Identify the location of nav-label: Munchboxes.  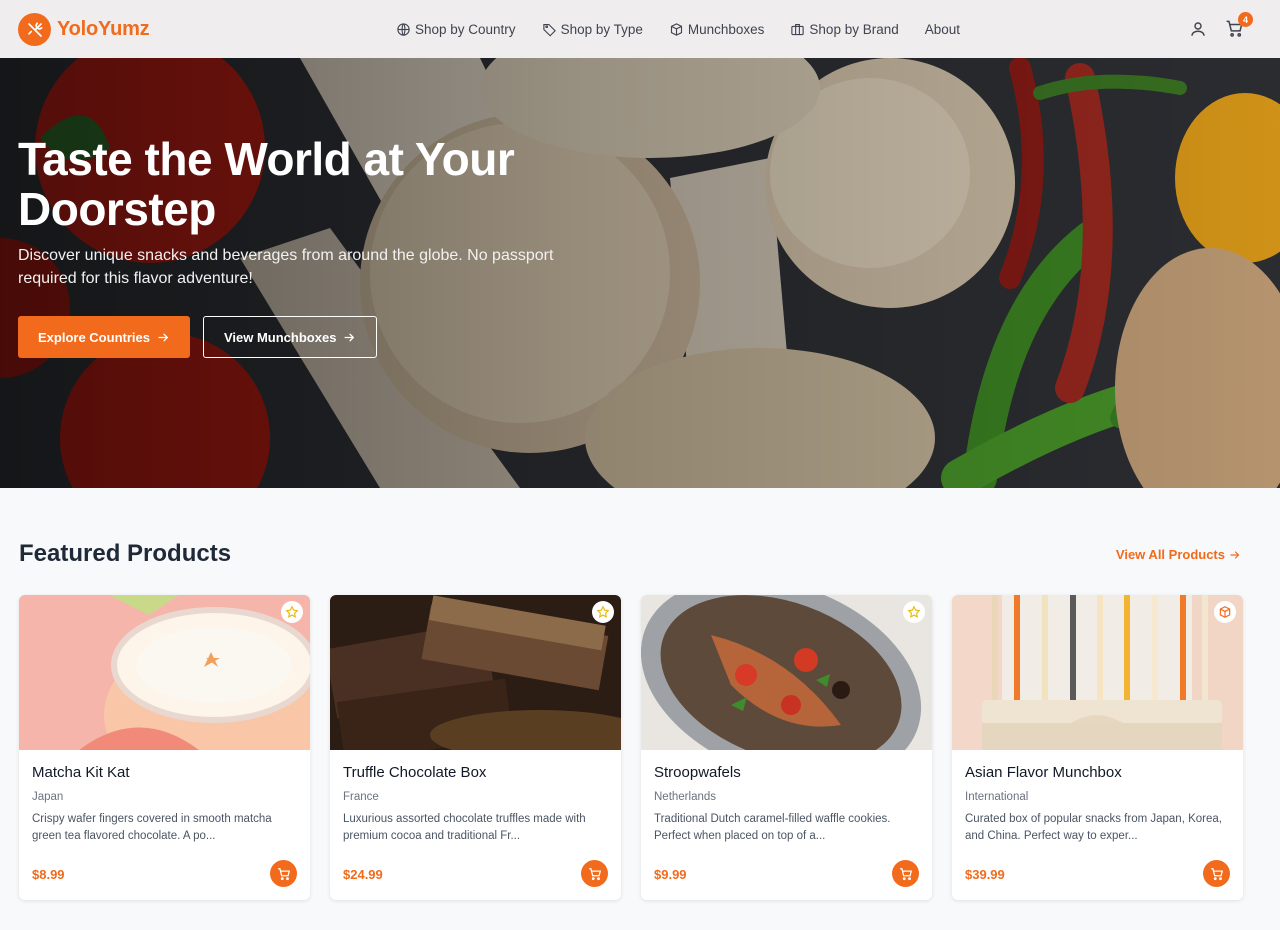
(726, 29).